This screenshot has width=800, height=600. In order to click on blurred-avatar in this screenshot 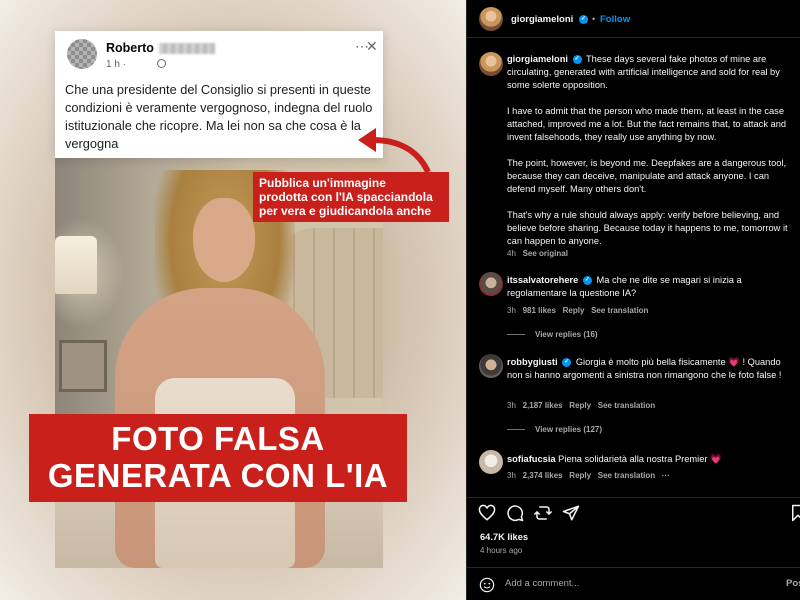, I will do `click(82, 54)`.